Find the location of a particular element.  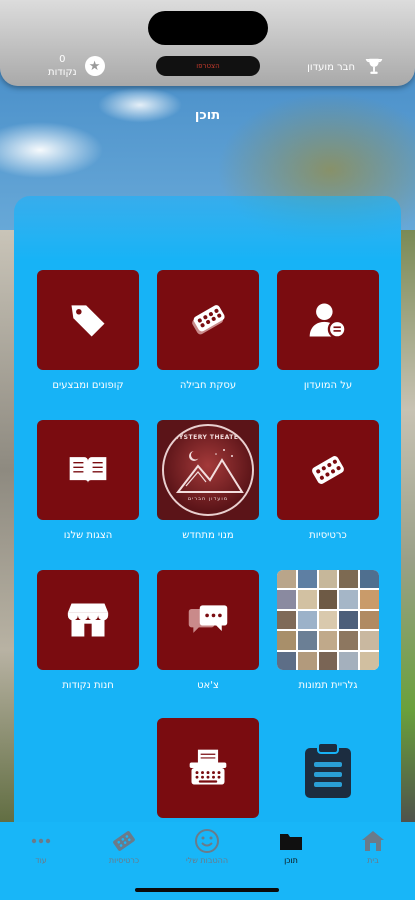

home-icon is located at coordinates (373, 841).